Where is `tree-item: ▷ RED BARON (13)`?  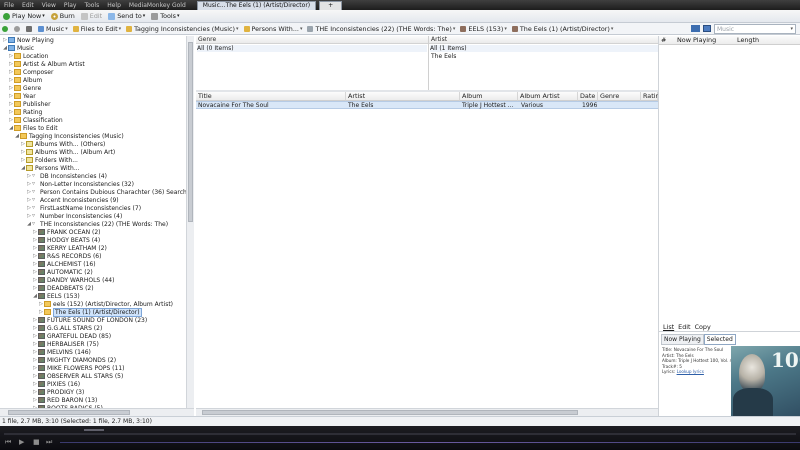 tree-item: ▷ RED BARON (13) is located at coordinates (64, 400).